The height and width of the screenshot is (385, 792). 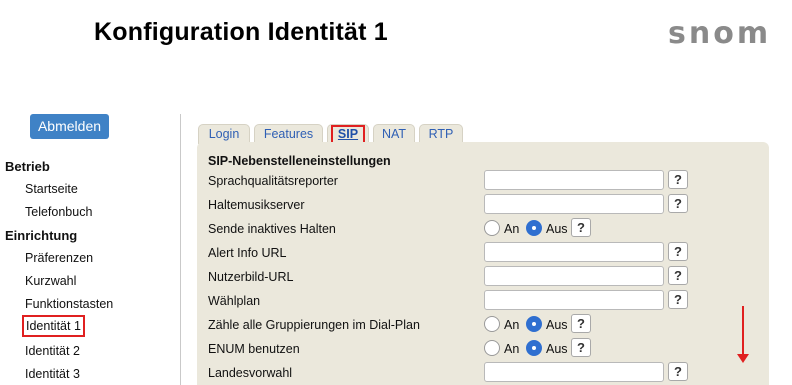 I want to click on field-label-landesvorwahl: Landesvorwahl, so click(x=250, y=373).